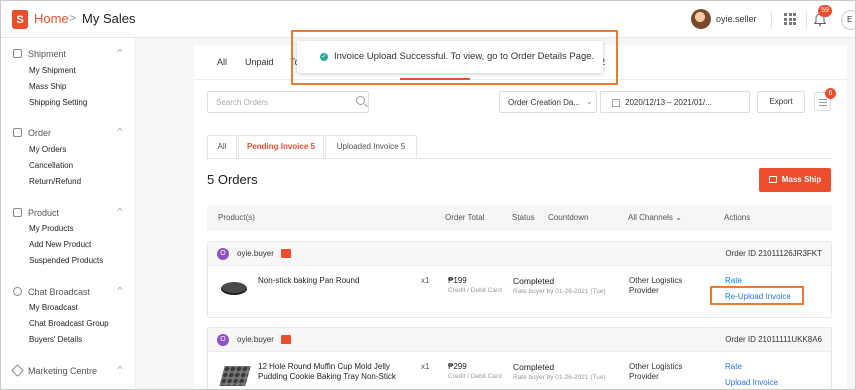 The width and height of the screenshot is (856, 390). What do you see at coordinates (47, 149) in the screenshot?
I see `sidebar-item-my-orders: My Orders` at bounding box center [47, 149].